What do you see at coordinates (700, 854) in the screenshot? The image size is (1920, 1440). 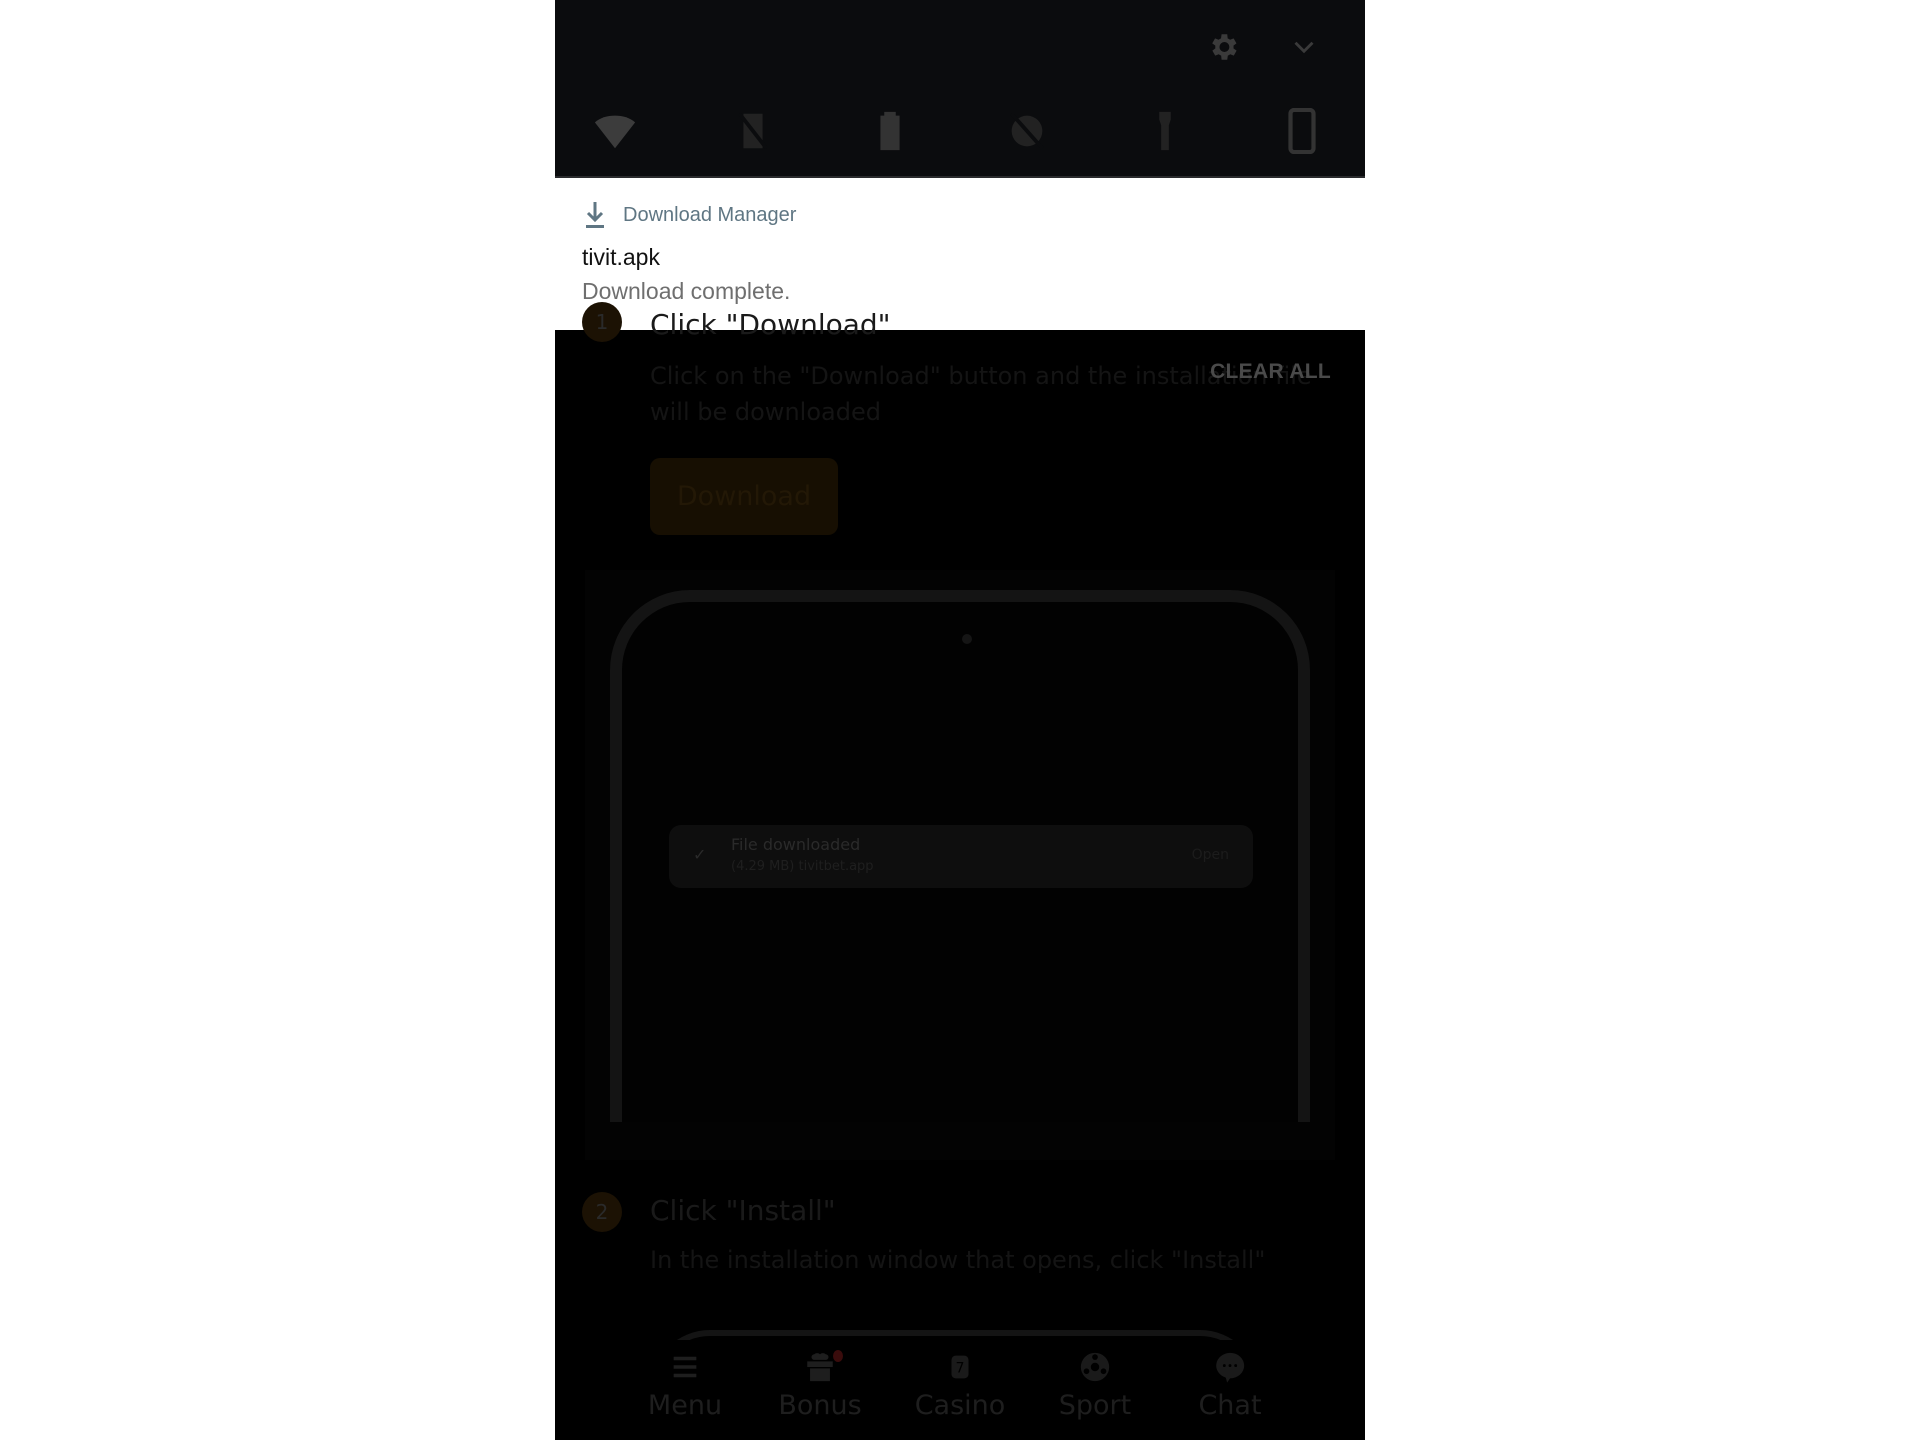 I see `check-icon: ✓` at bounding box center [700, 854].